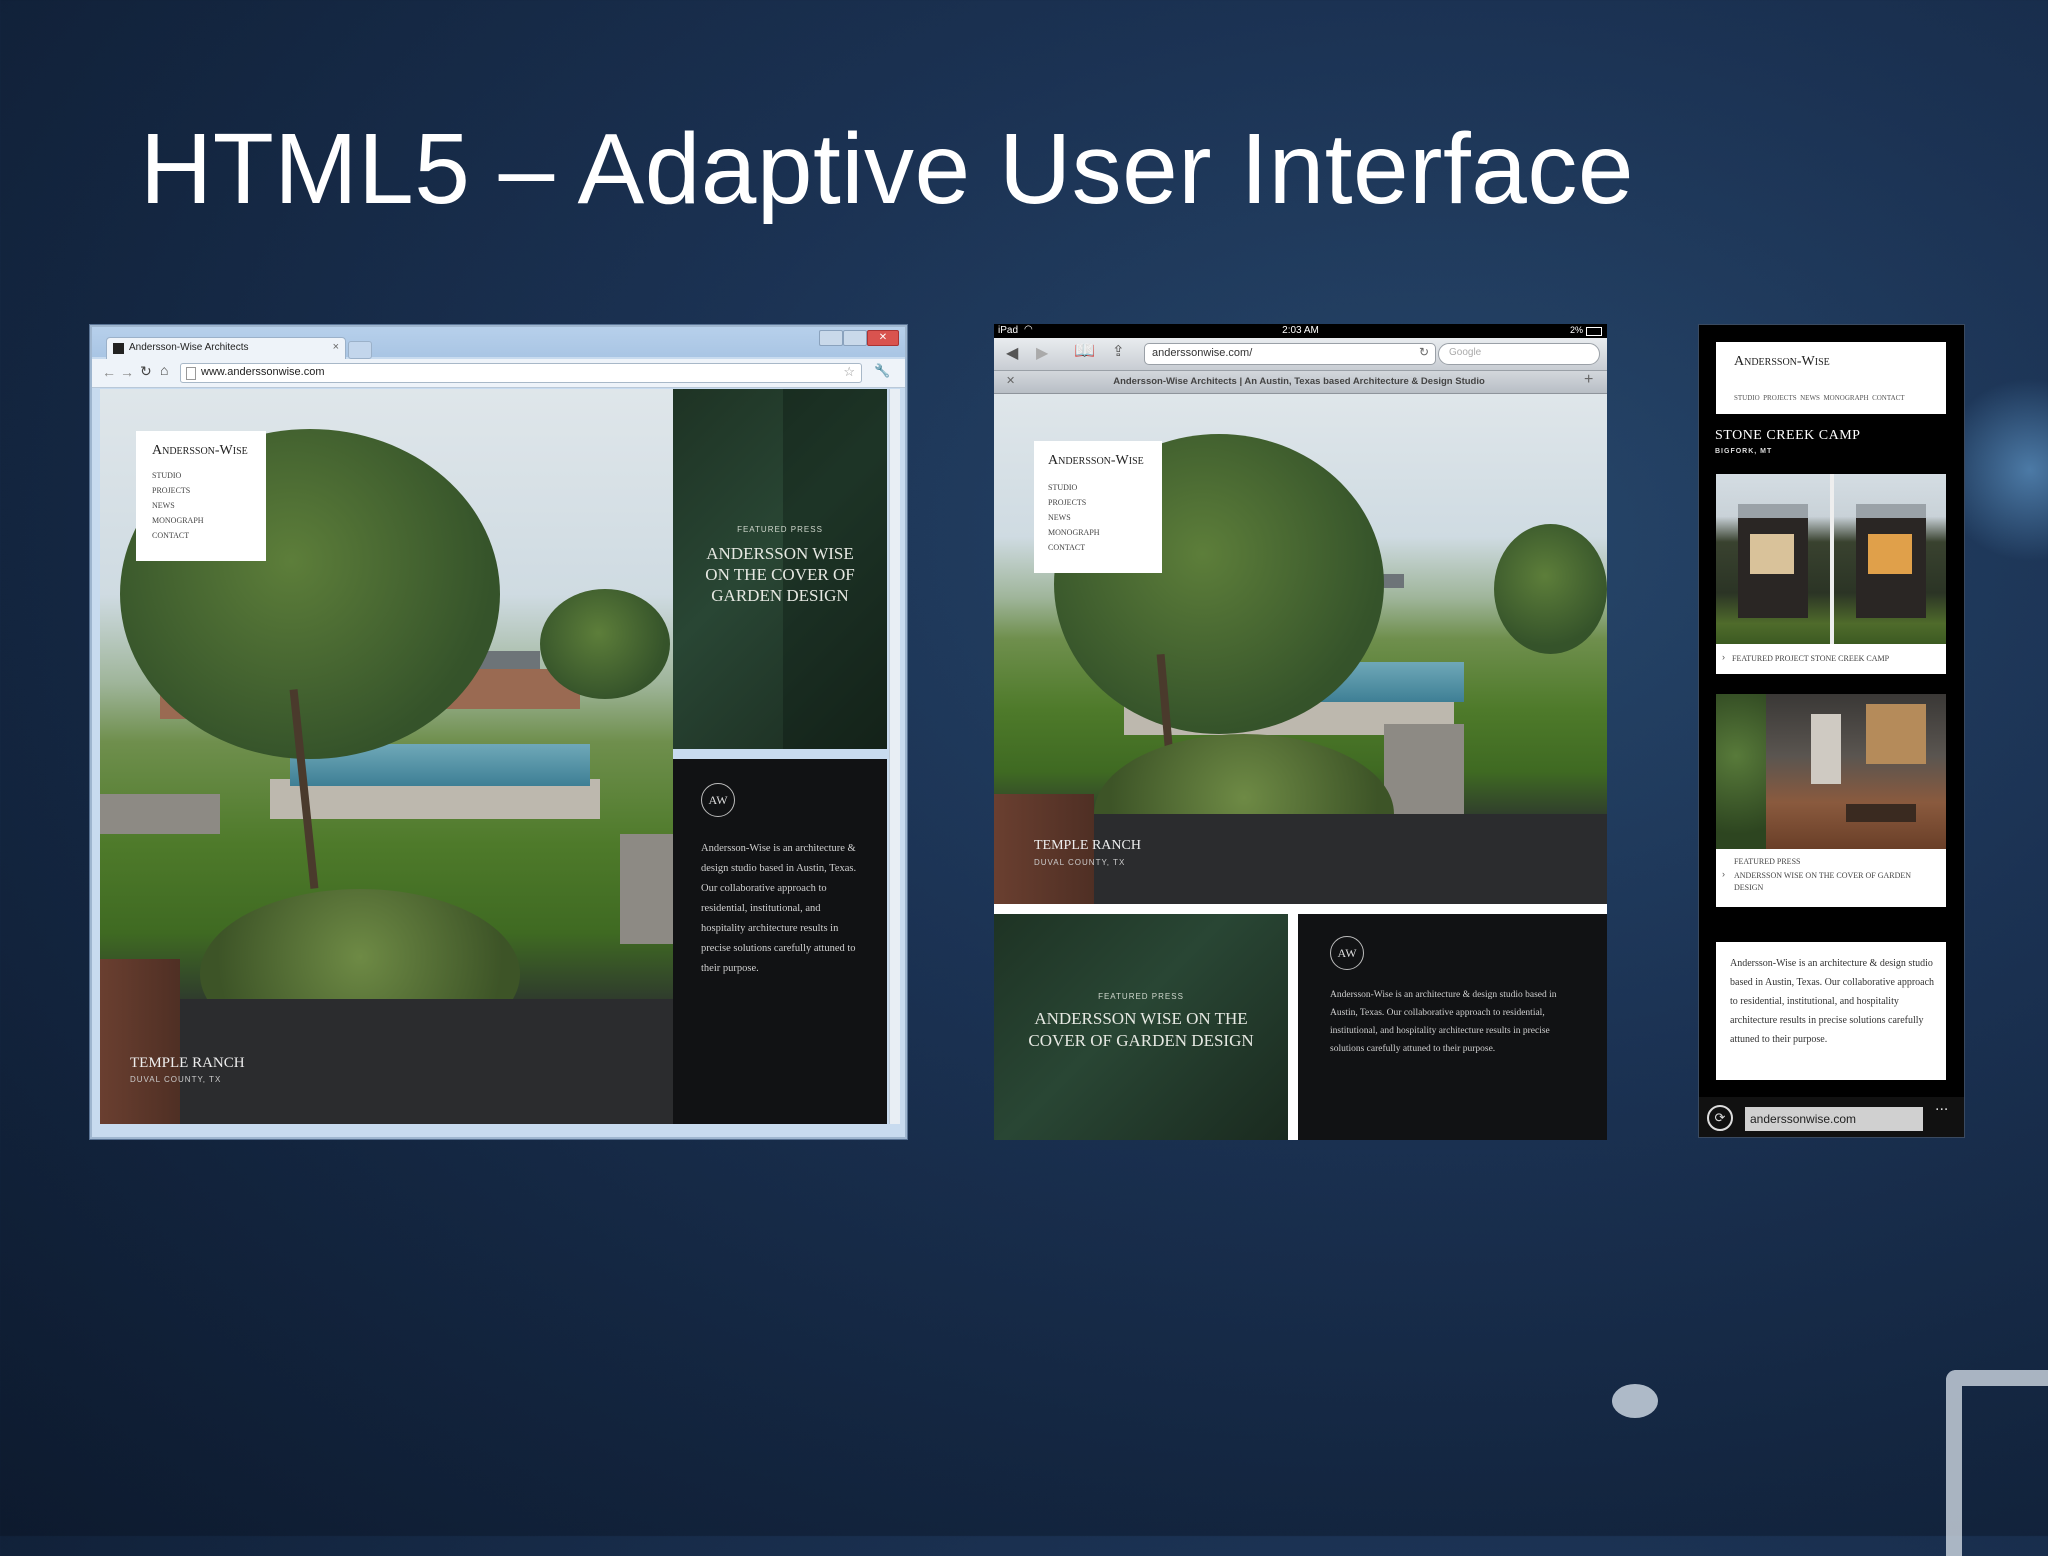 The height and width of the screenshot is (1556, 2048). What do you see at coordinates (1080, 862) in the screenshot?
I see `tablet-caption-subtitle: DUVAL COUNTY, TX` at bounding box center [1080, 862].